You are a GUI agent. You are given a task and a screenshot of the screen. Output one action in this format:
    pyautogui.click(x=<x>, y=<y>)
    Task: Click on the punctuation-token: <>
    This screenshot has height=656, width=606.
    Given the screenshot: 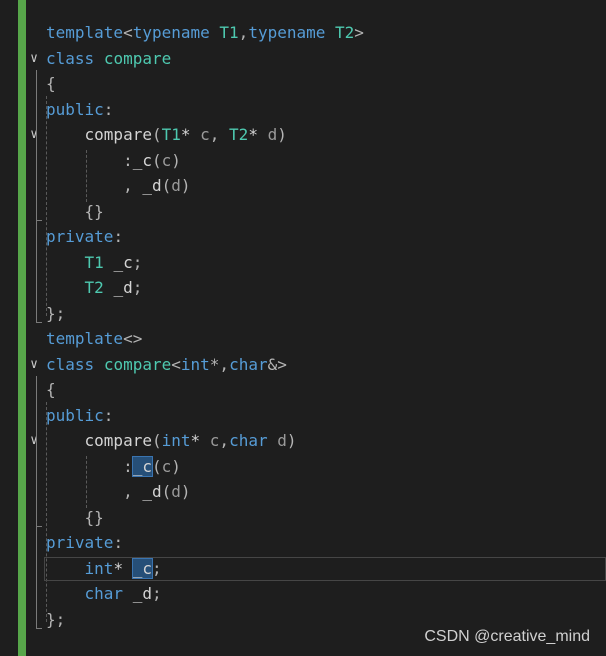 What is the action you would take?
    pyautogui.click(x=133, y=338)
    